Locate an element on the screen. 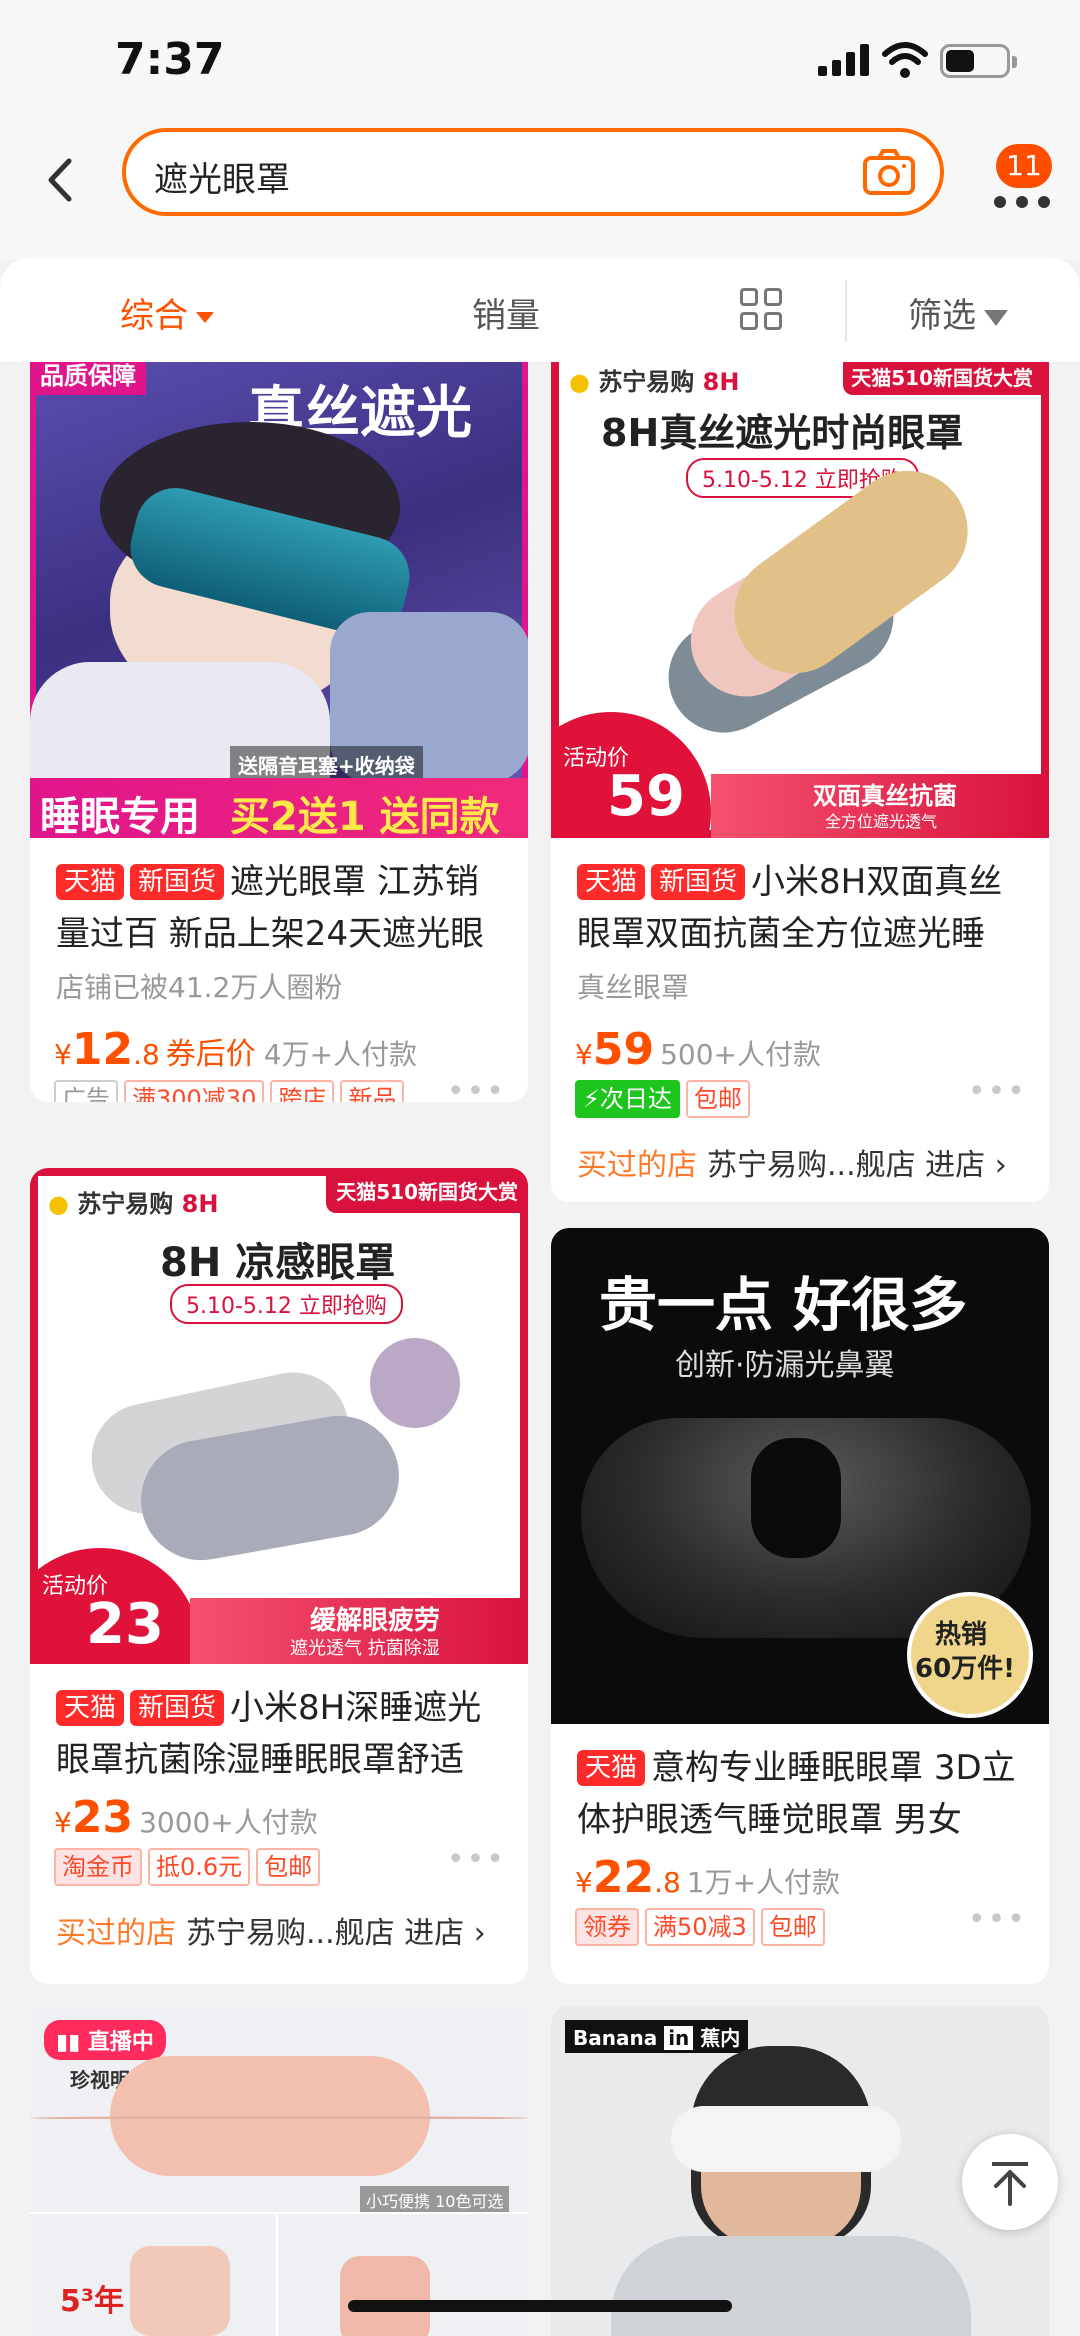  product-title: 天猫 新国货 小米8H双面真丝眼罩双面抗菌全方位遮光睡 is located at coordinates (790, 908).